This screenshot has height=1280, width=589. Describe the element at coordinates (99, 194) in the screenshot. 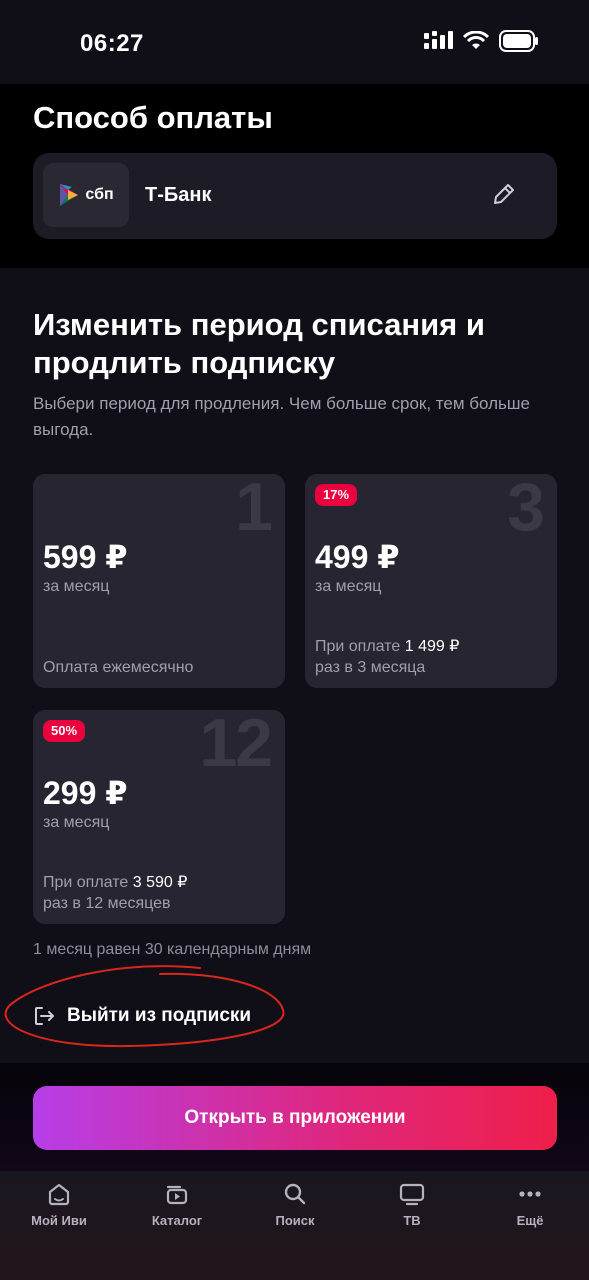

I see `sbp-logo-text: сбп` at that location.